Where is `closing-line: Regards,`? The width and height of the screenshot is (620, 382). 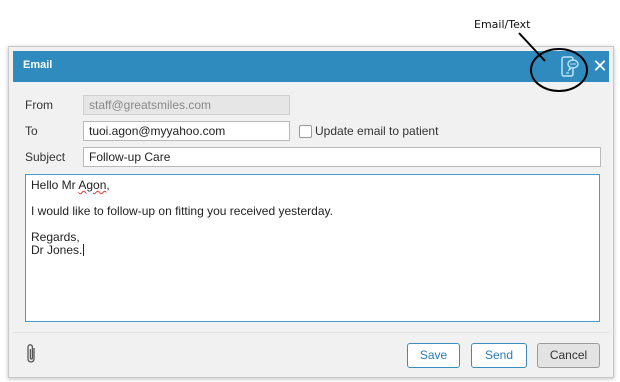 closing-line: Regards, is located at coordinates (55, 237).